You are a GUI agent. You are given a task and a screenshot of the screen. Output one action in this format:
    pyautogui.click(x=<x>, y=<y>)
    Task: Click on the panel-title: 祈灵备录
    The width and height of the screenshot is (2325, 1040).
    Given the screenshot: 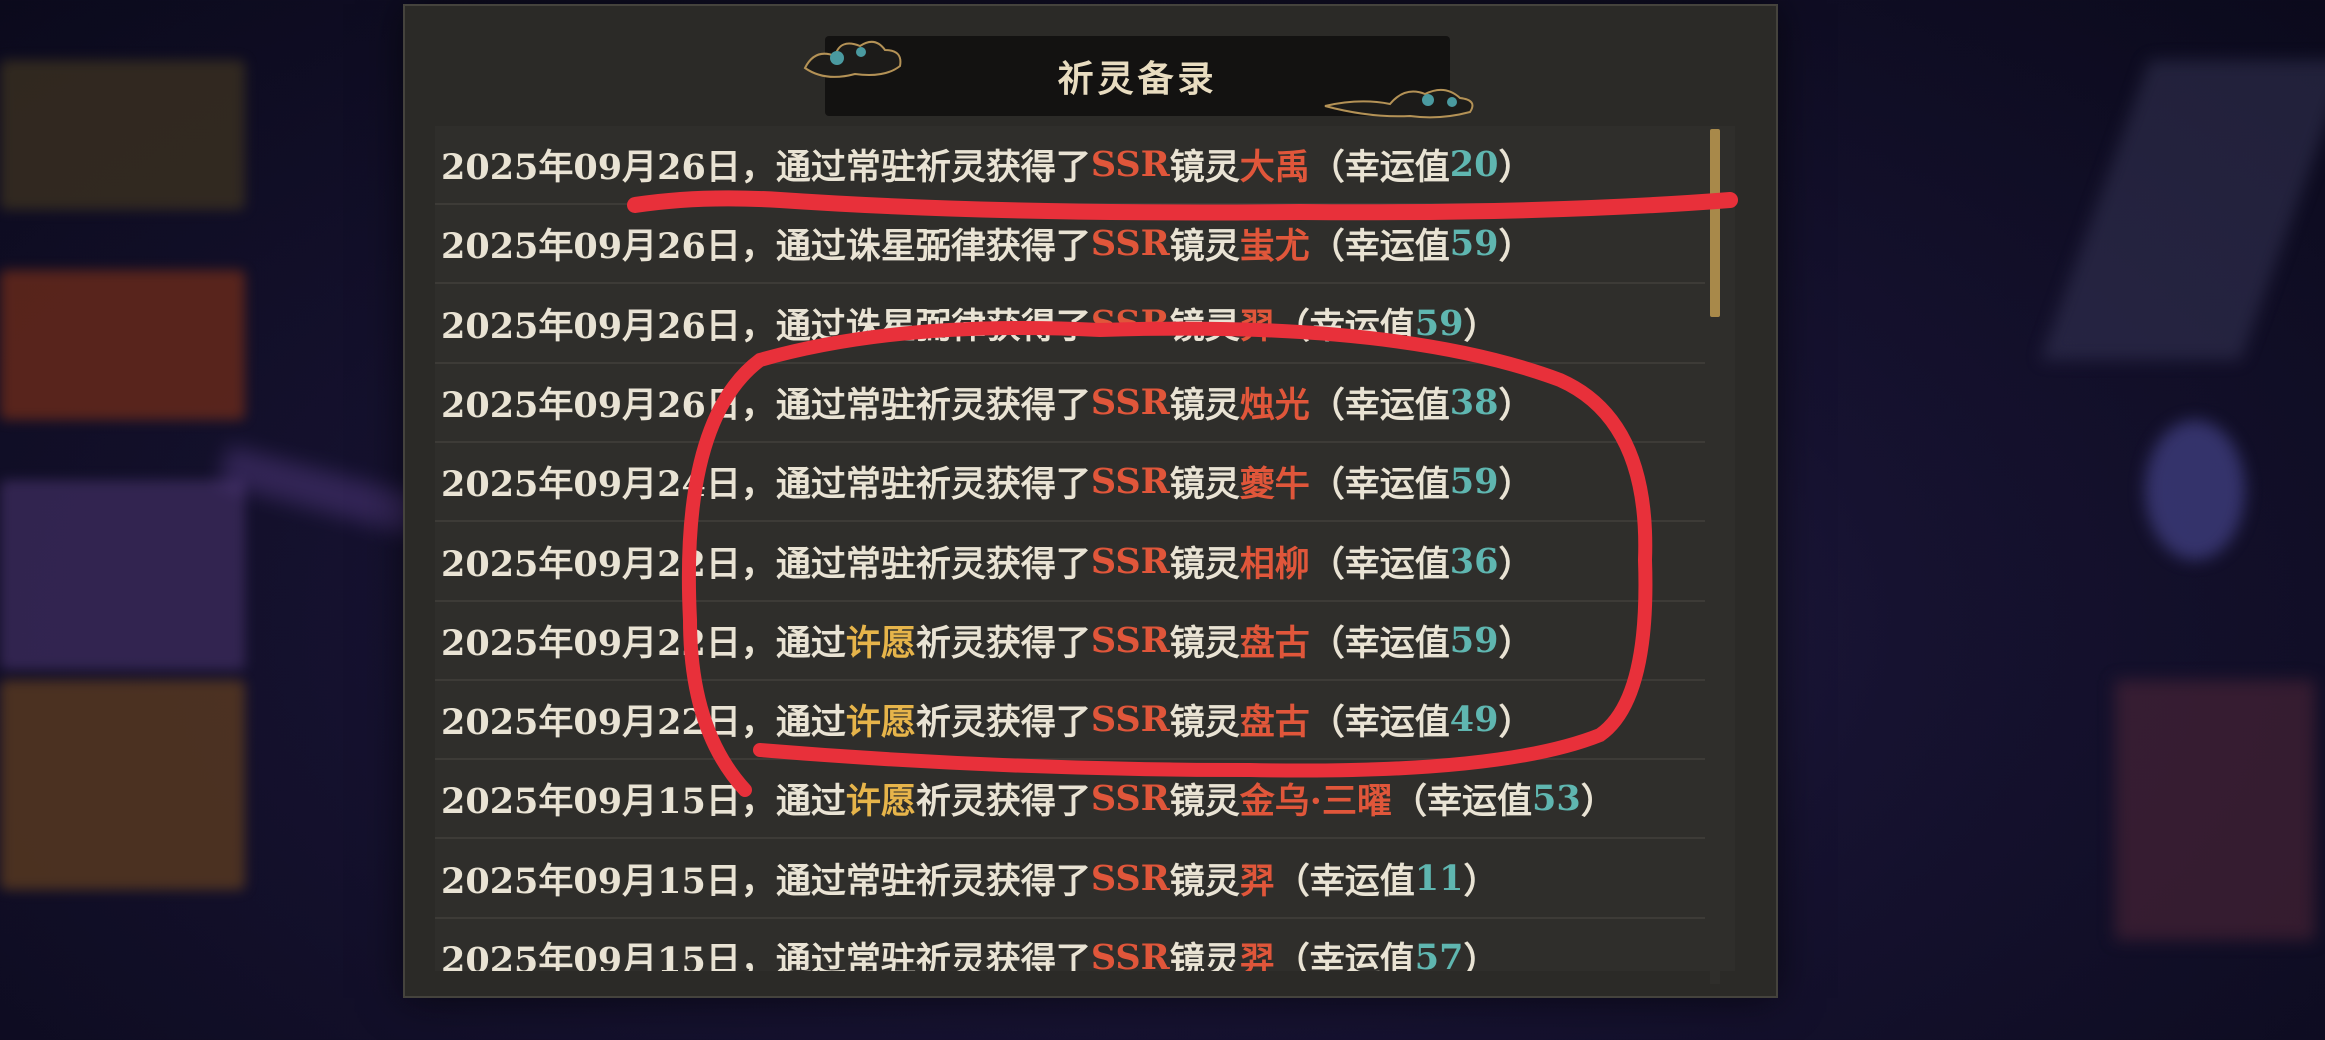 What is the action you would take?
    pyautogui.click(x=1137, y=79)
    